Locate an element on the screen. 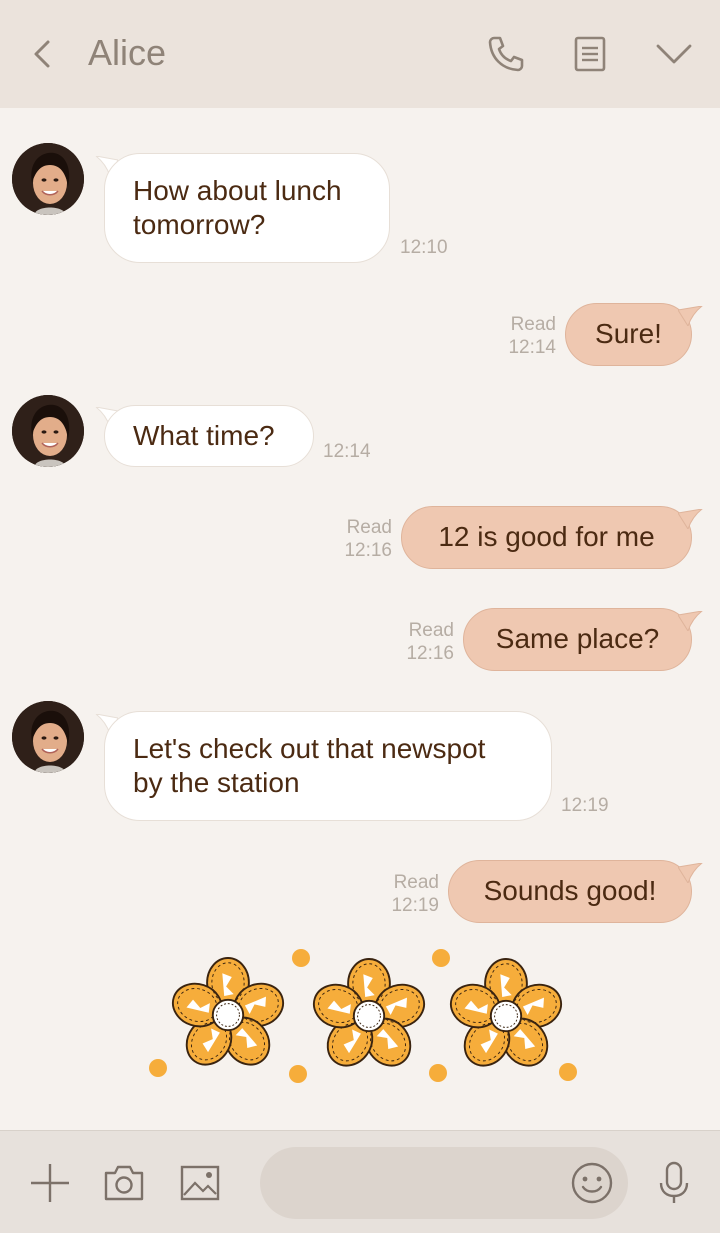  orange-flowers-sticker is located at coordinates (370, 1023).